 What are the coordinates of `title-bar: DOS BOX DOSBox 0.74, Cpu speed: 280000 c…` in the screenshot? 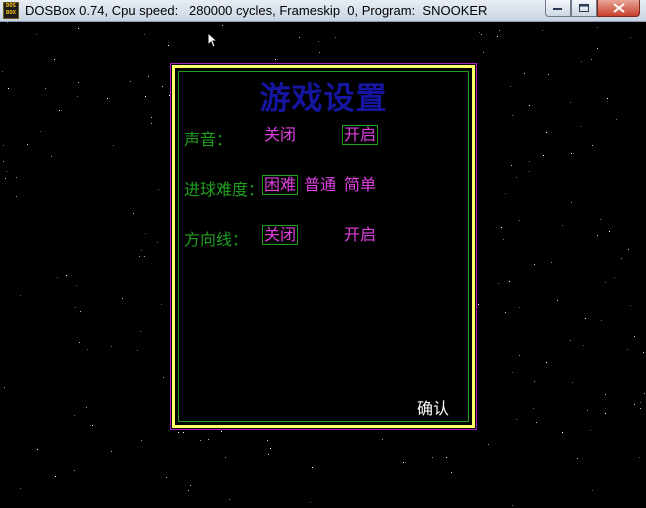 It's located at (323, 11).